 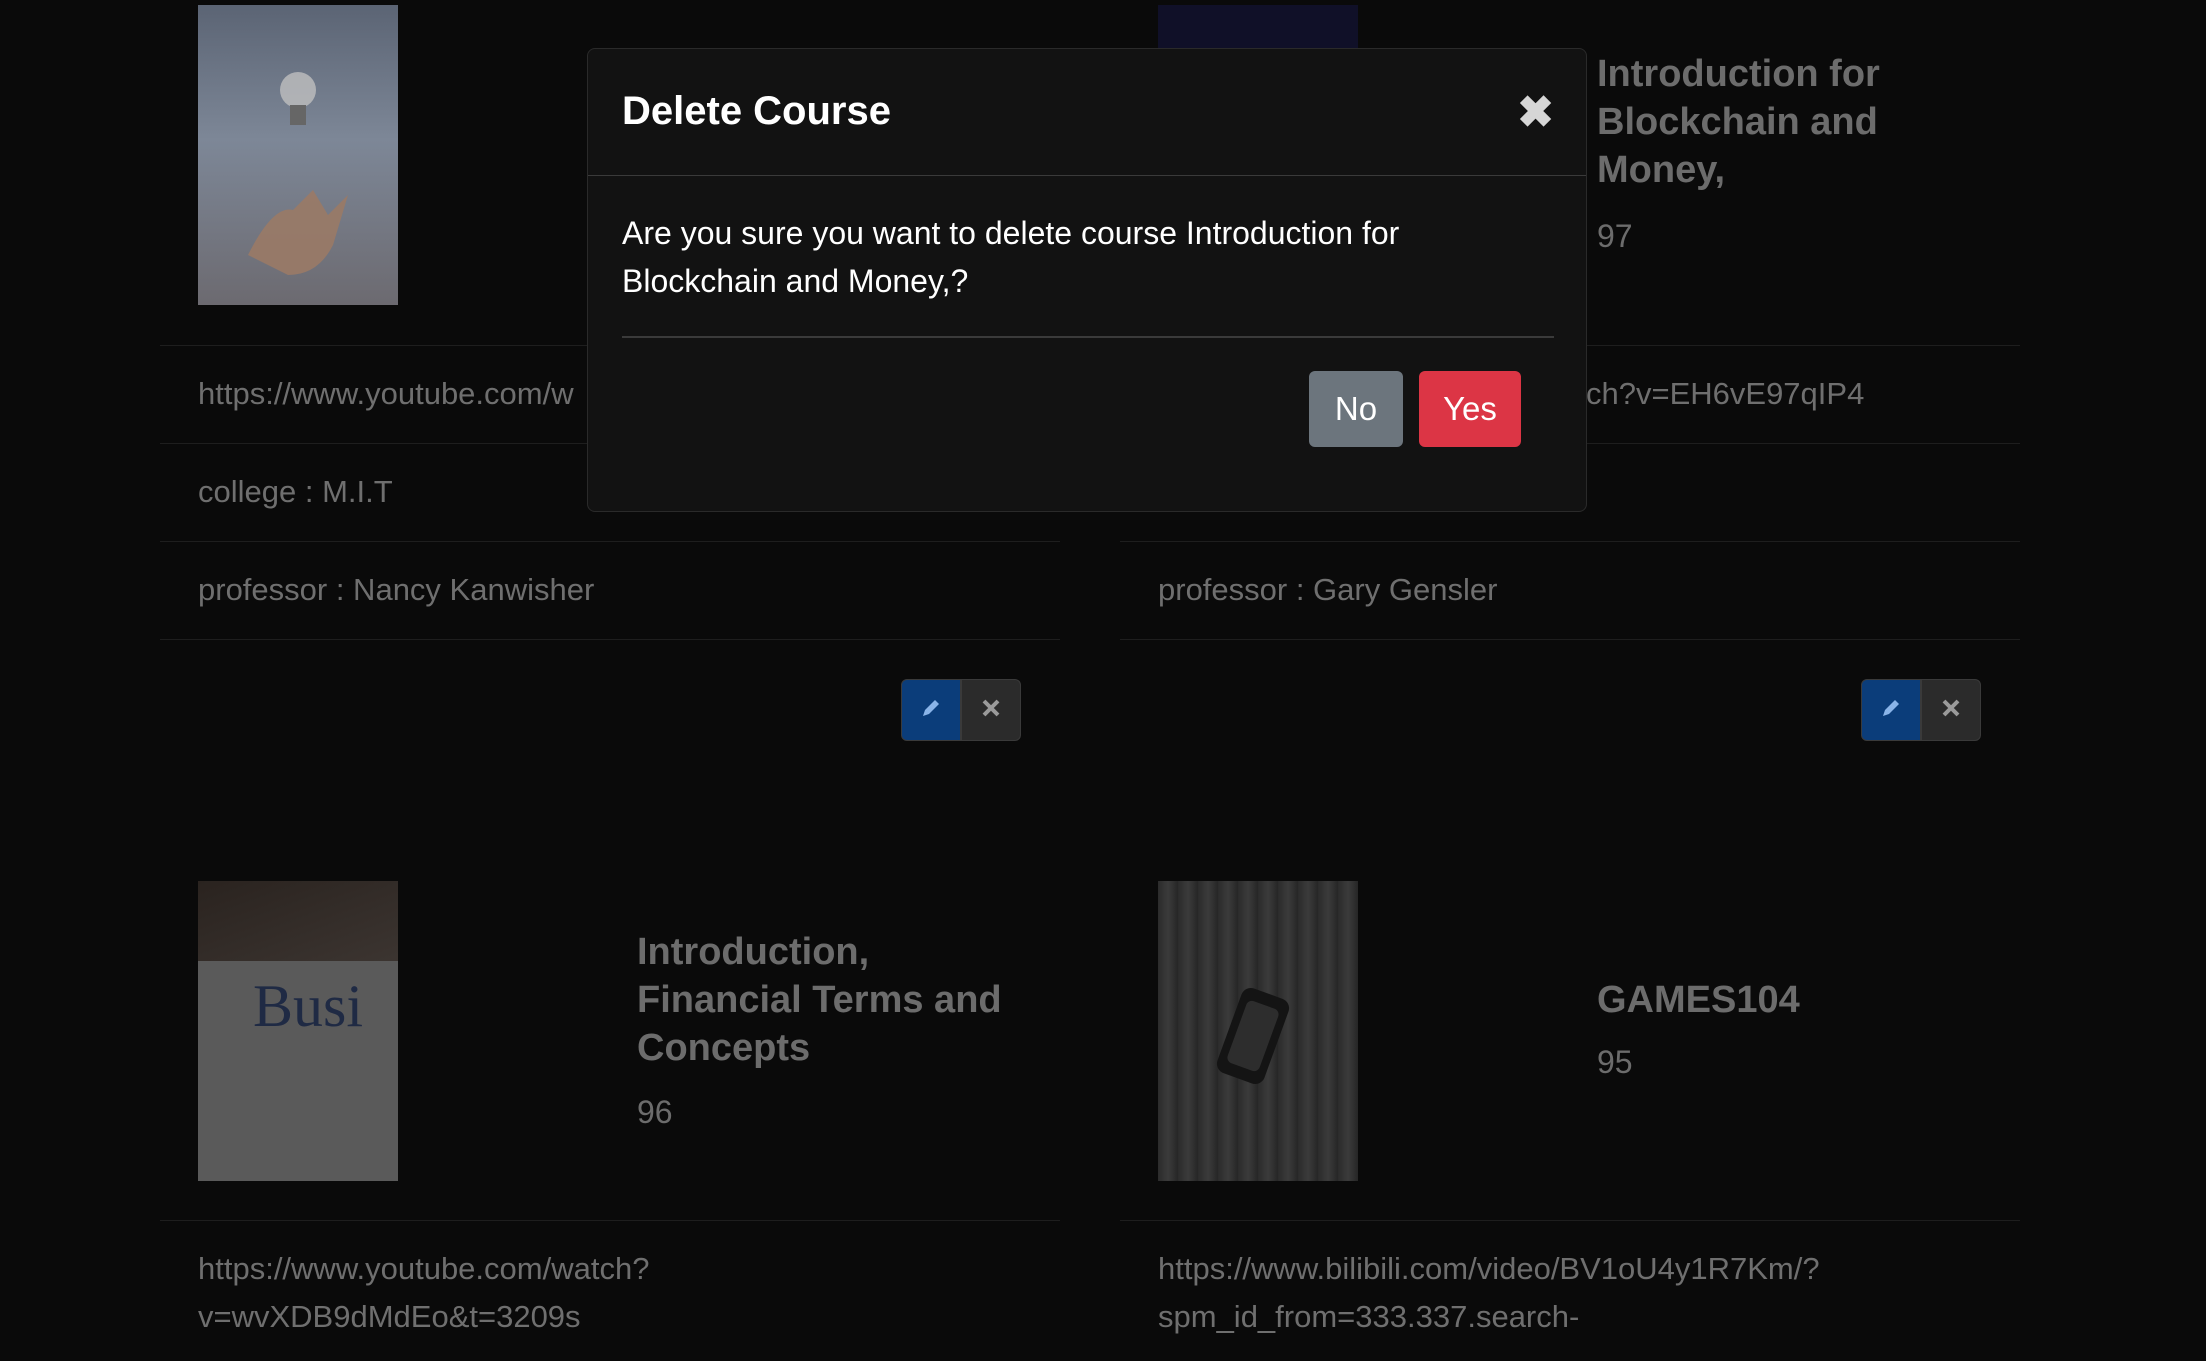 What do you see at coordinates (396, 589) in the screenshot?
I see `professor-text: professor : Nancy Kanwisher` at bounding box center [396, 589].